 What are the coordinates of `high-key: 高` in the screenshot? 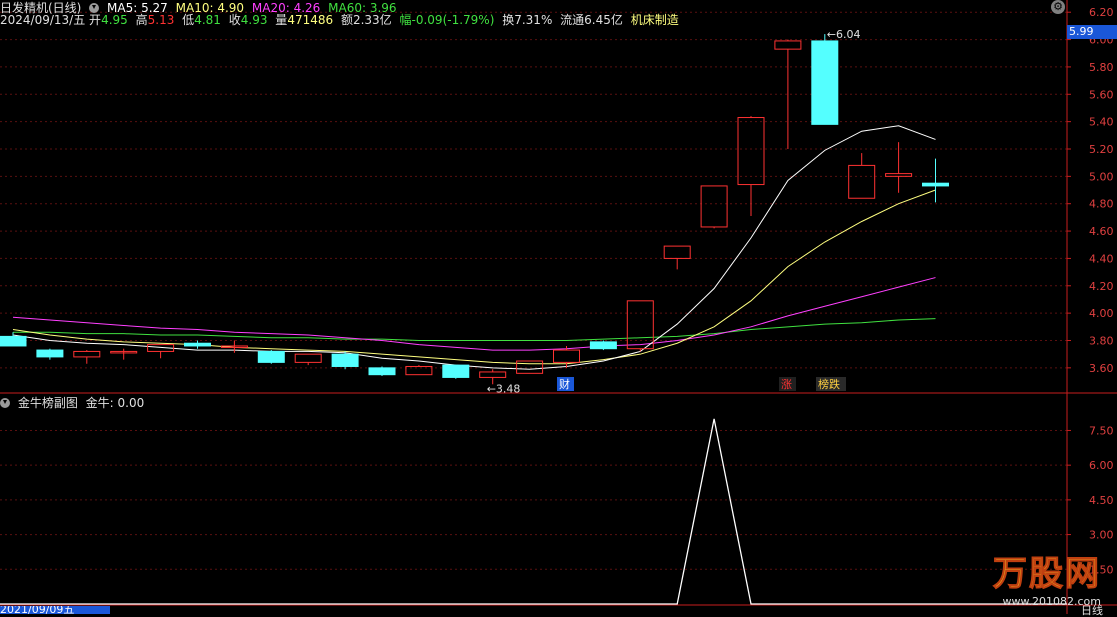 It's located at (141, 20).